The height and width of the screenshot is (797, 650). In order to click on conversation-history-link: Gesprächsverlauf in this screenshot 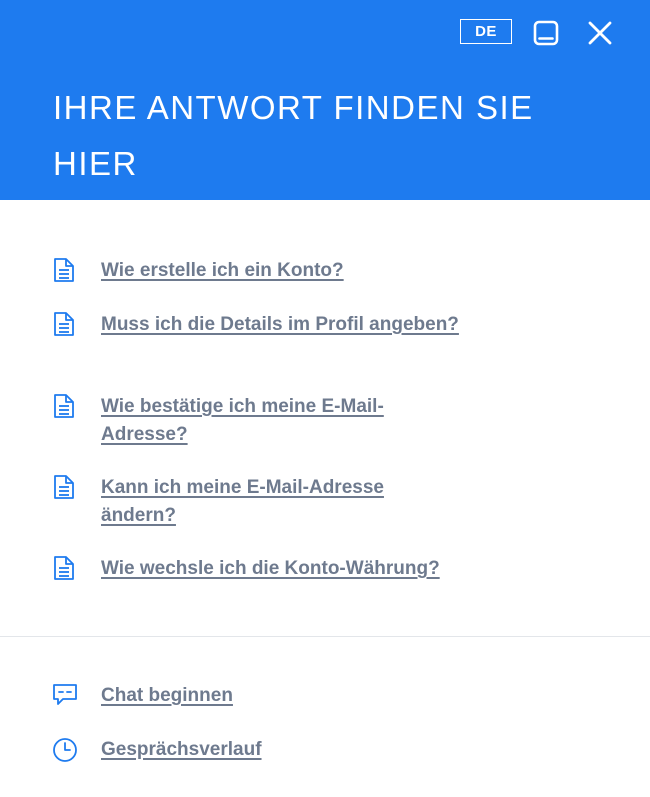, I will do `click(281, 750)`.